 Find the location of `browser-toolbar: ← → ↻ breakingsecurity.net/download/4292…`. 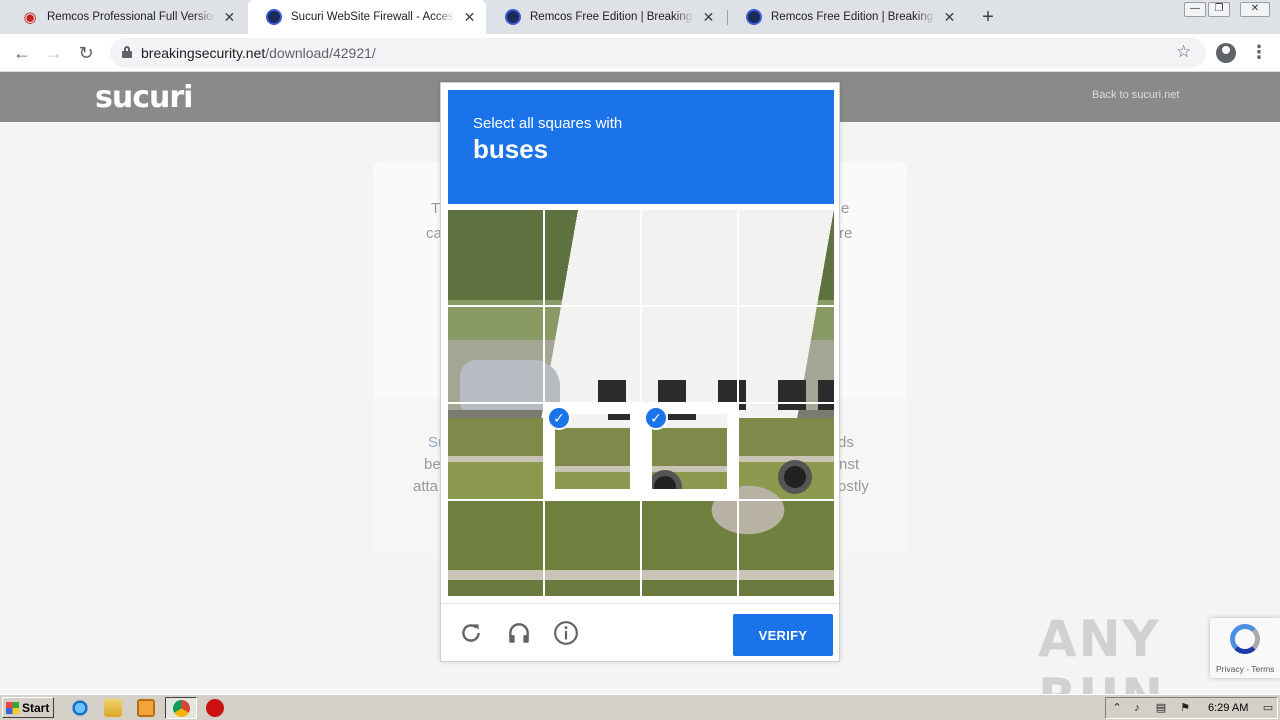

browser-toolbar: ← → ↻ breakingsecurity.net/download/4292… is located at coordinates (640, 53).